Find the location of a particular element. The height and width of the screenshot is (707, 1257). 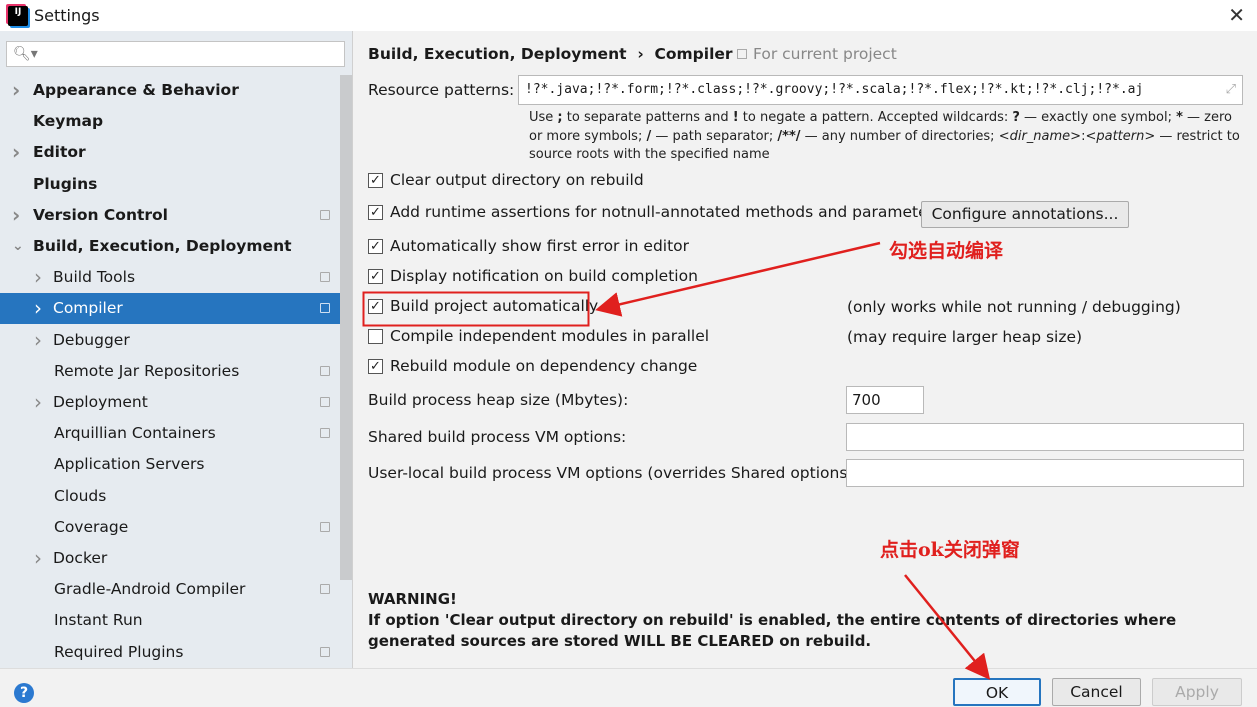

highlight-box is located at coordinates (476, 309).